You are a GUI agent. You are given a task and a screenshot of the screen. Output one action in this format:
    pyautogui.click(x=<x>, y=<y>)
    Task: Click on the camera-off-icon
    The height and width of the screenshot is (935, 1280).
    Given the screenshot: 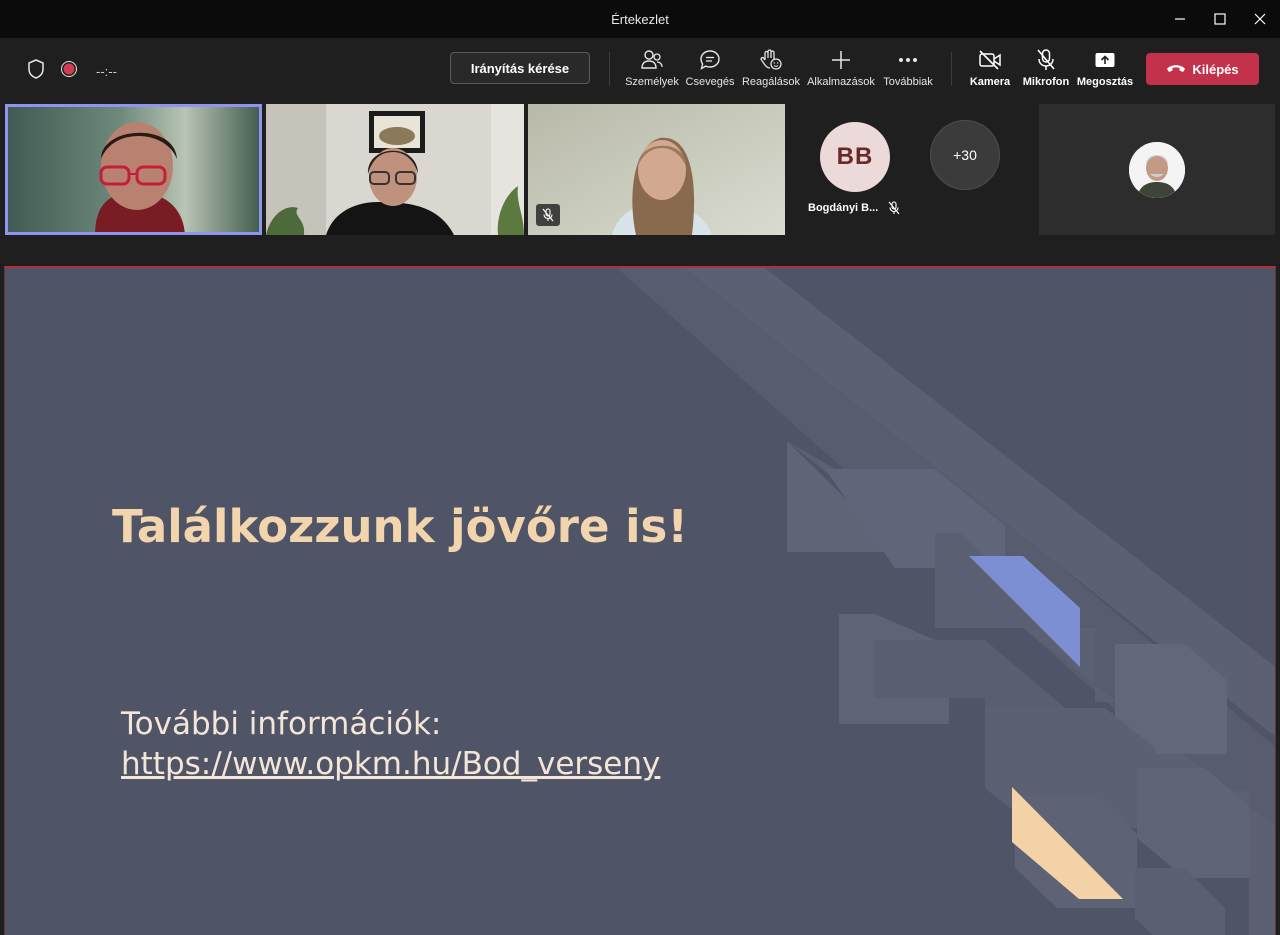 What is the action you would take?
    pyautogui.click(x=990, y=60)
    